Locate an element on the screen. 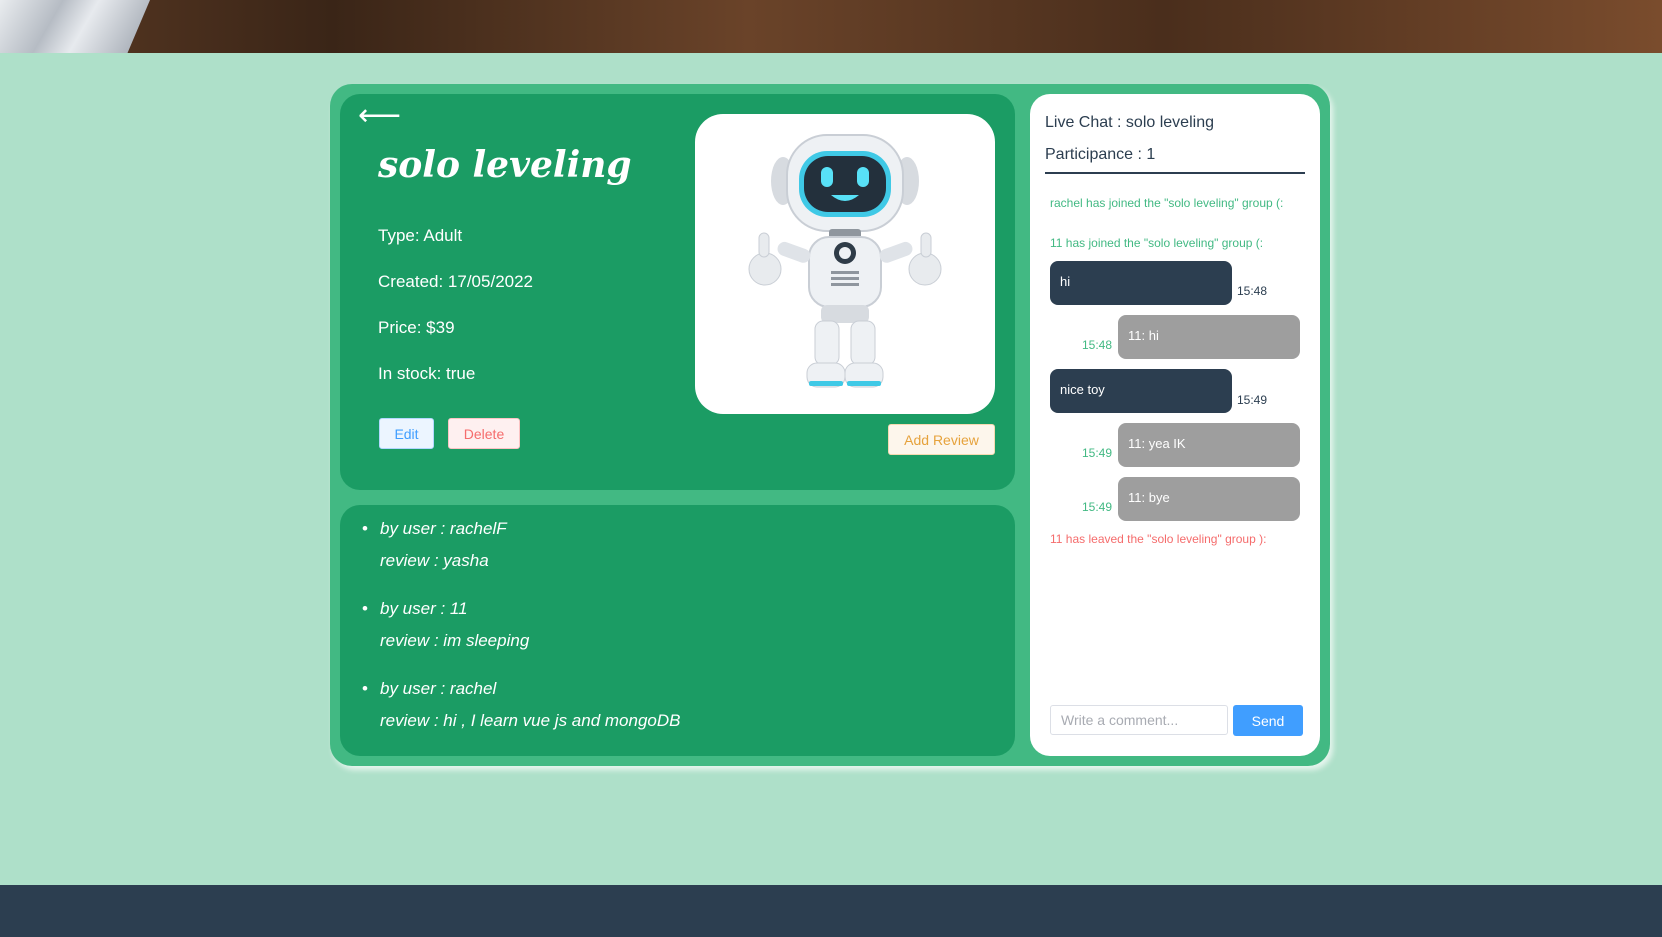 The image size is (1662, 937). review-text: review : yasha is located at coordinates (434, 560).